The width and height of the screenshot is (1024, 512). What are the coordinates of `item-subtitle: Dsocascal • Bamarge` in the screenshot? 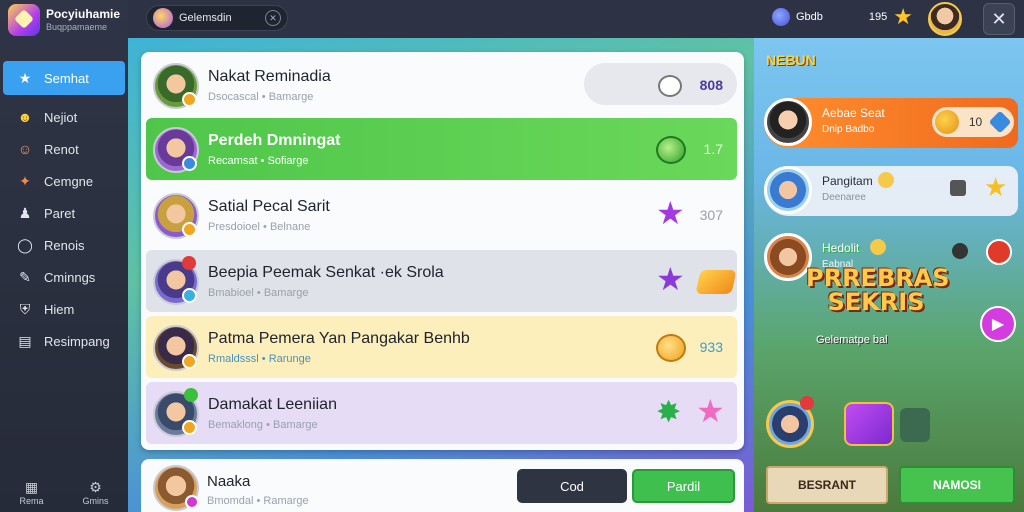 It's located at (261, 97).